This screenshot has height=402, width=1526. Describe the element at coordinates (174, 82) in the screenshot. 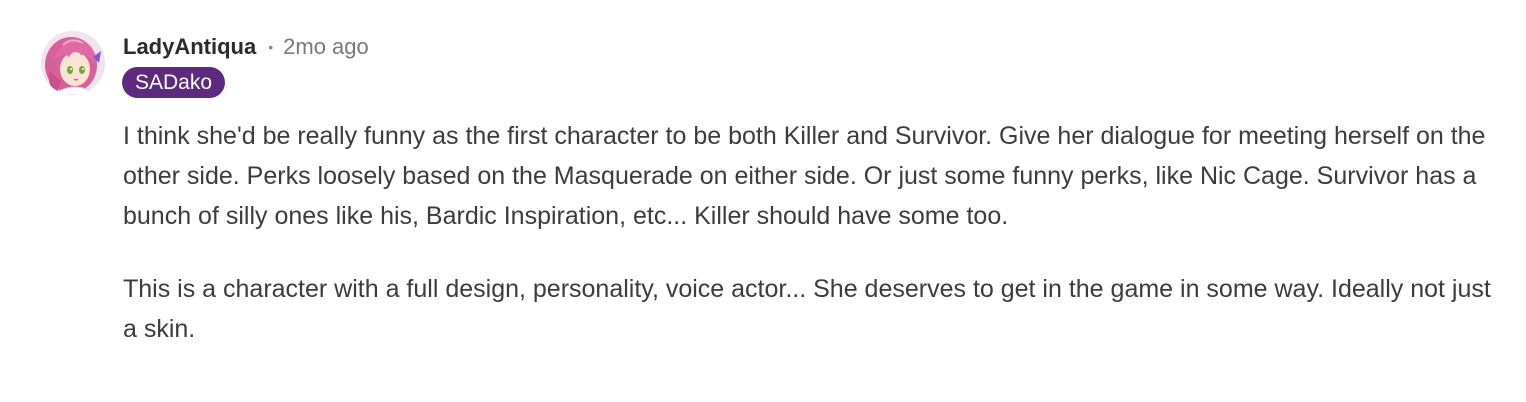

I see `user-flair-badge: SADako` at that location.